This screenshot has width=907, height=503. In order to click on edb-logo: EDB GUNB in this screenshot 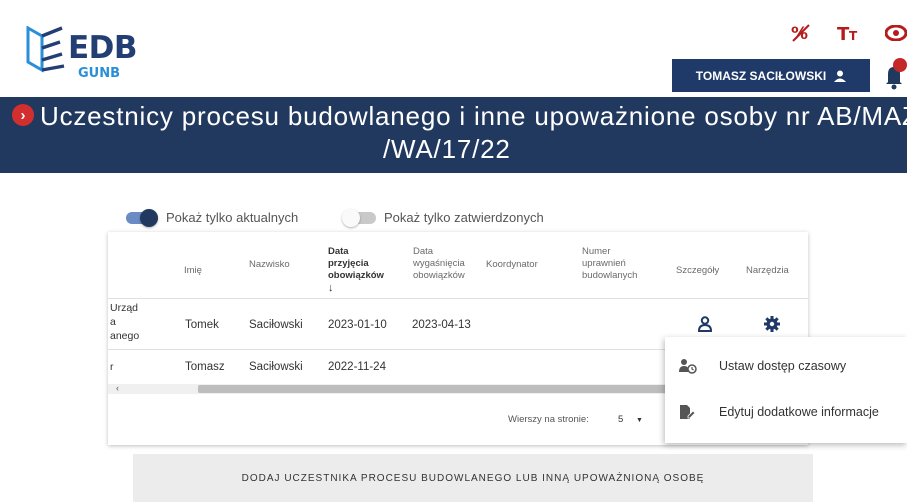, I will do `click(91, 53)`.